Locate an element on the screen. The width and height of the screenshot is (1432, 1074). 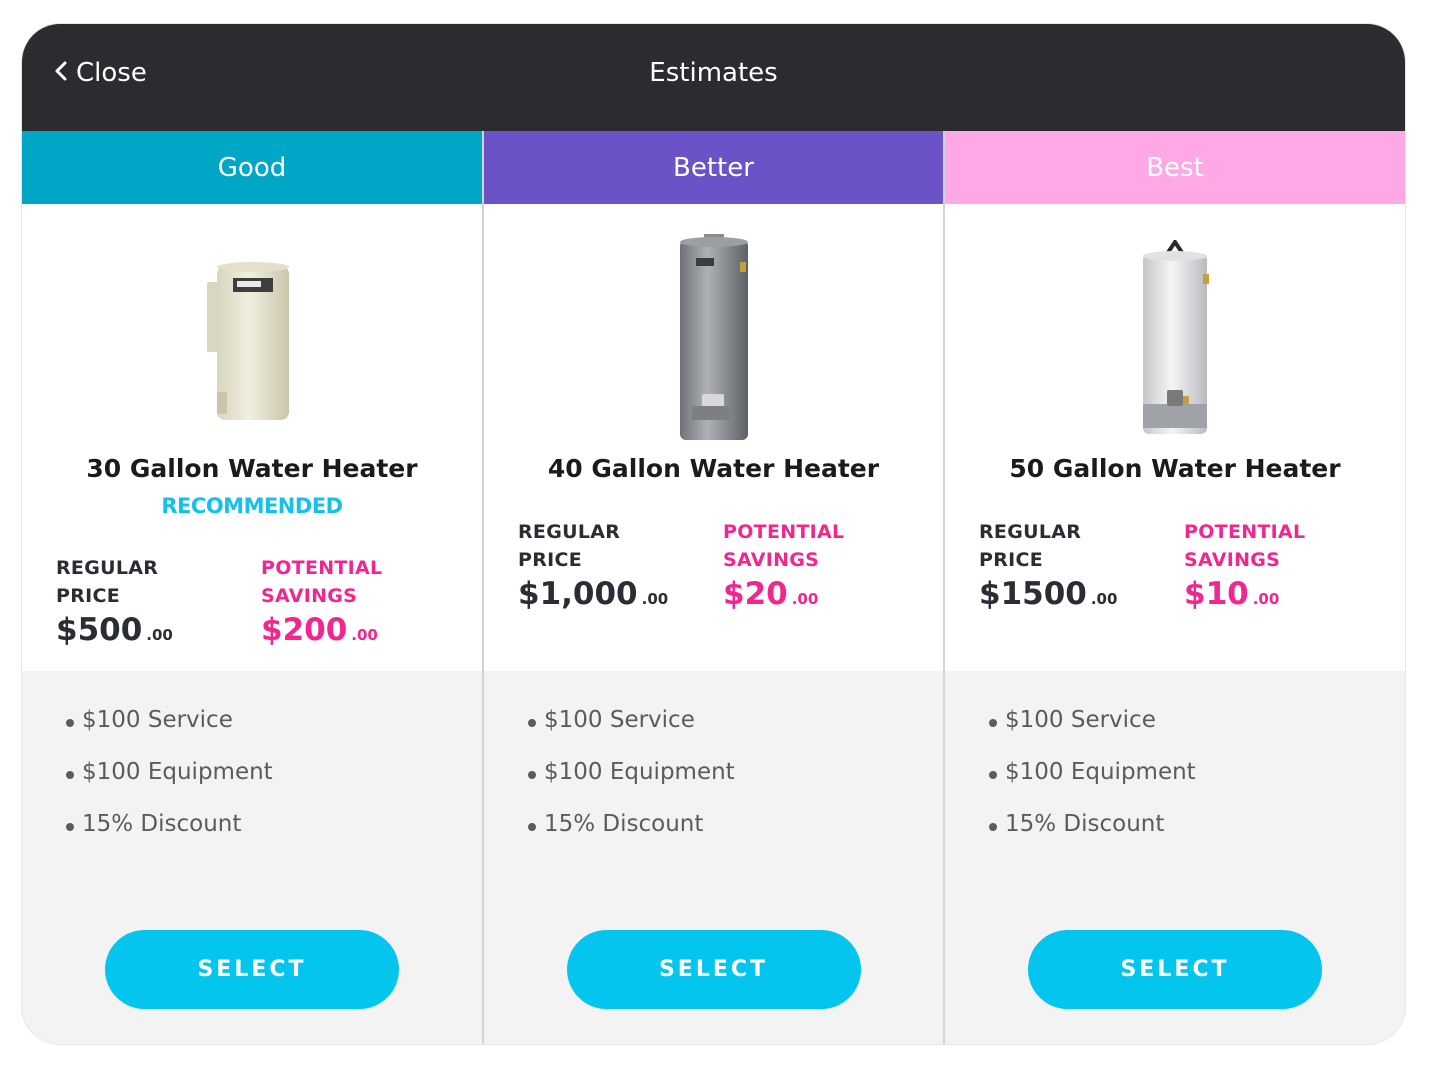
regular-price-amount: $1500 is located at coordinates (1033, 594).